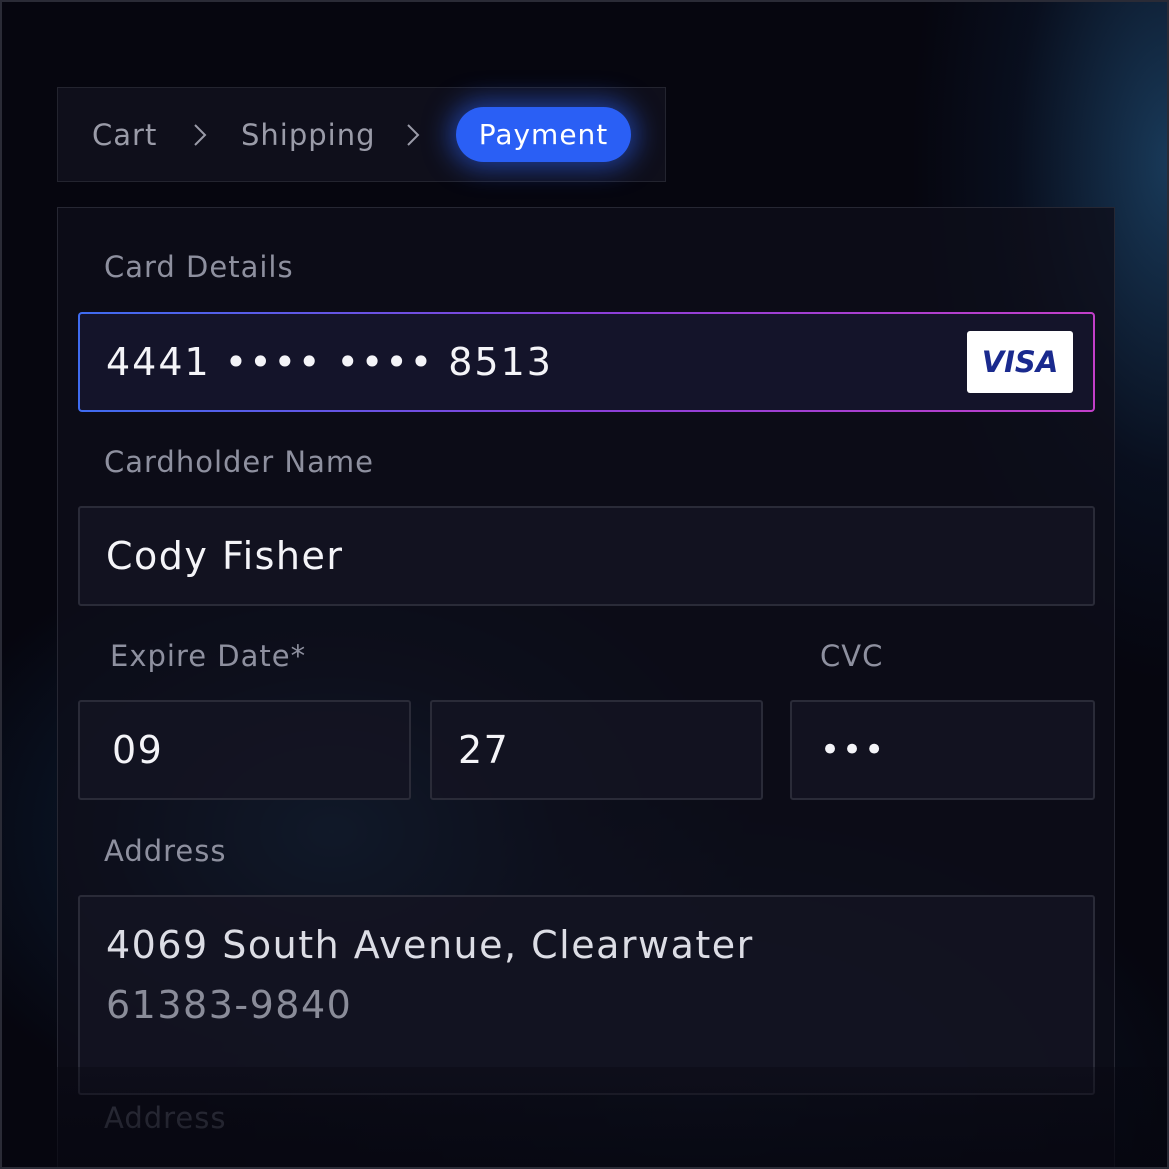 This screenshot has width=1169, height=1169. Describe the element at coordinates (852, 656) in the screenshot. I see `cvc-label: CVC` at that location.